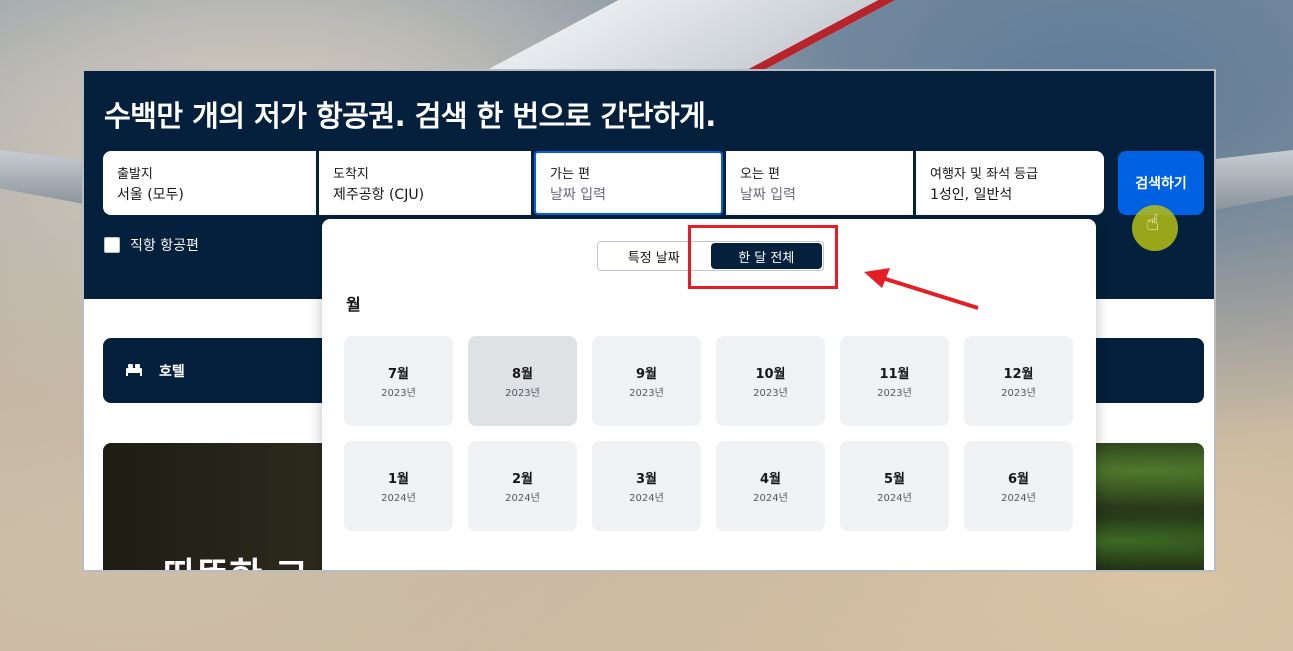 This screenshot has height=651, width=1293. What do you see at coordinates (646, 374) in the screenshot?
I see `month-name: 9월` at bounding box center [646, 374].